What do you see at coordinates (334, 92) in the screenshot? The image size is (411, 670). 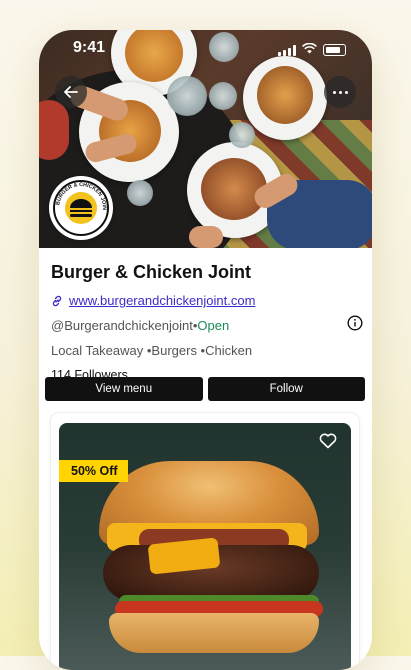 I see `more-dots-icon` at bounding box center [334, 92].